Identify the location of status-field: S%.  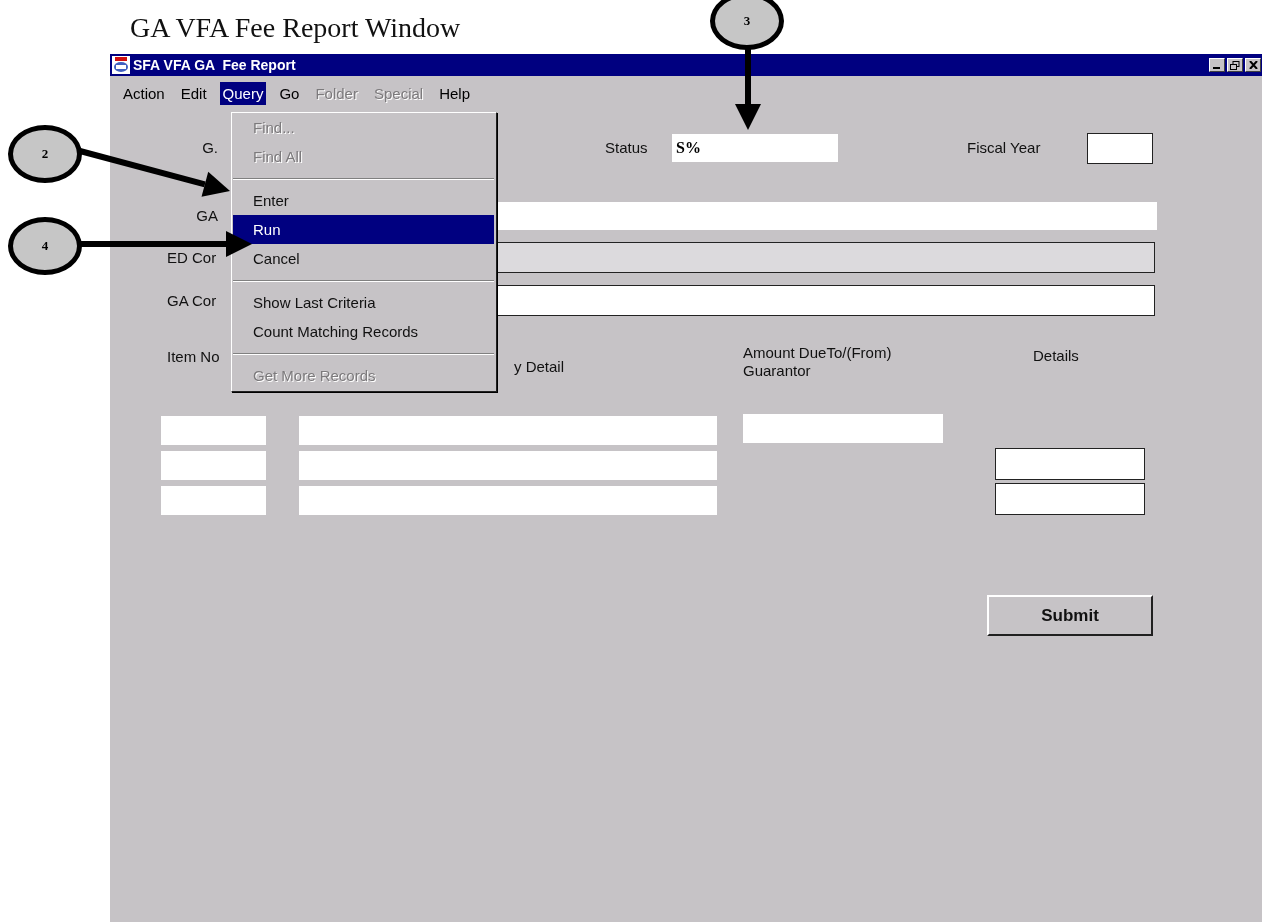
(755, 148).